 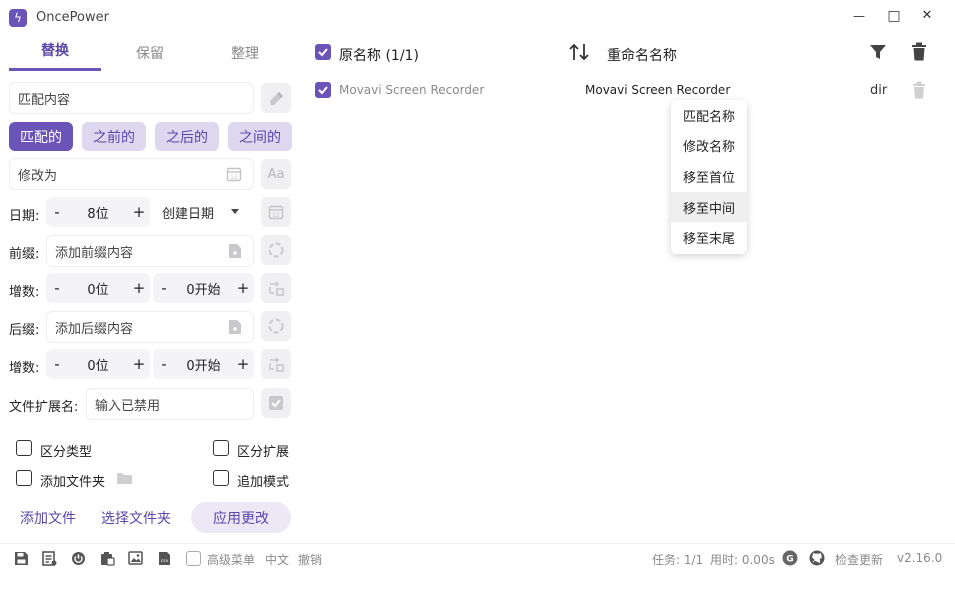 What do you see at coordinates (221, 478) in the screenshot?
I see `append-mode-checkbox` at bounding box center [221, 478].